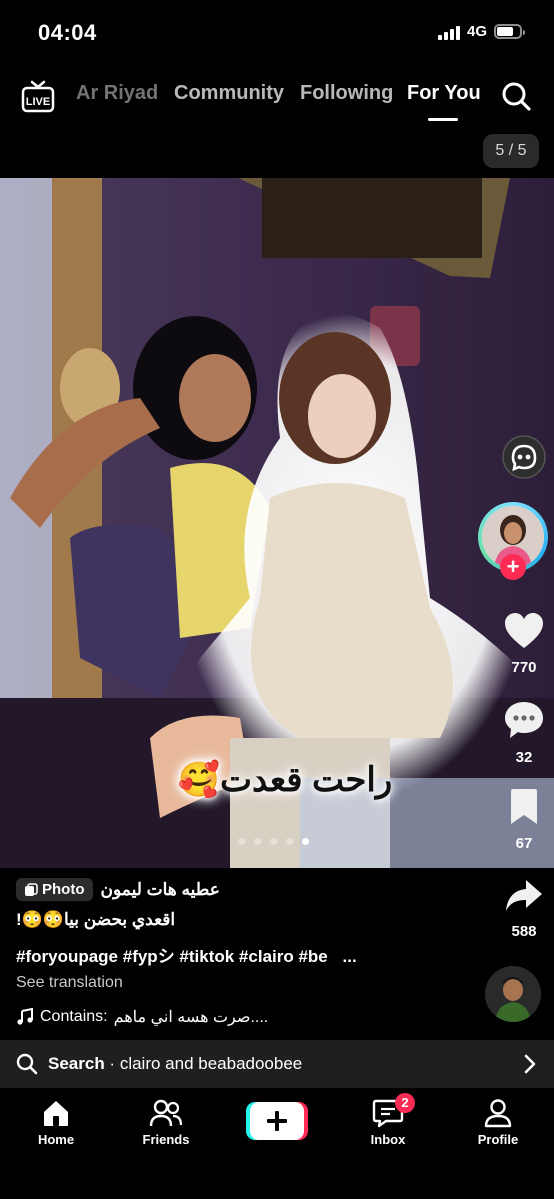 This screenshot has height=1199, width=554. Describe the element at coordinates (530, 1064) in the screenshot. I see `chevron-right-icon` at that location.